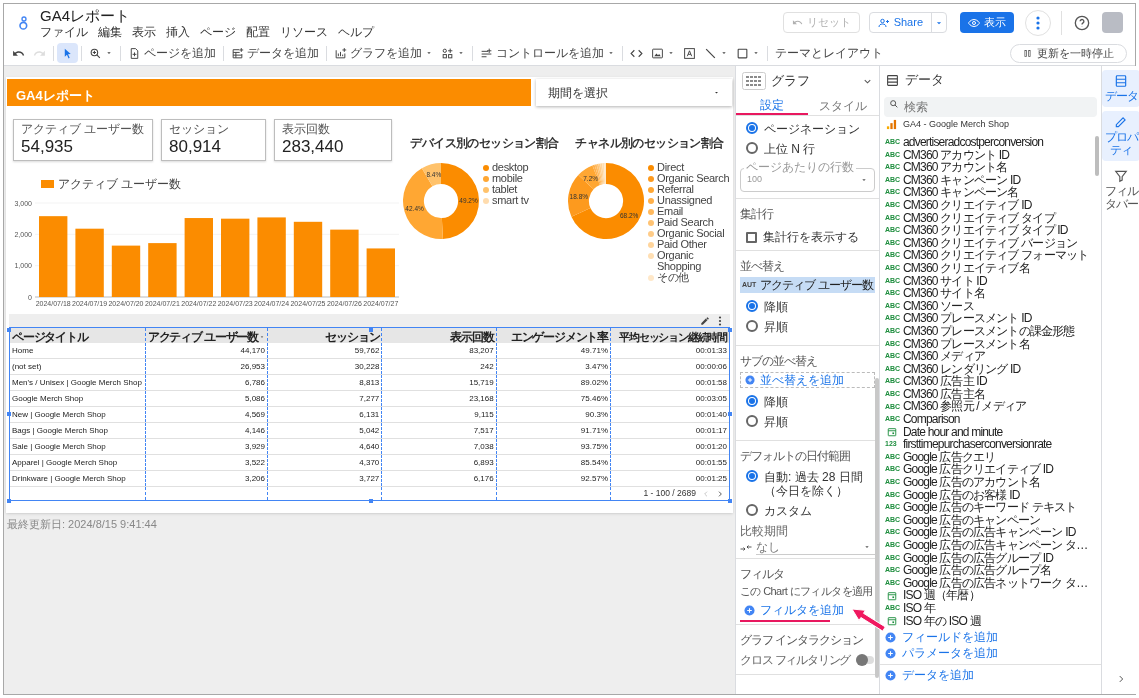 This screenshot has width=1139, height=698. Describe the element at coordinates (990, 507) in the screenshot. I see `field-item: Google 広告のキーワード テキスト` at that location.